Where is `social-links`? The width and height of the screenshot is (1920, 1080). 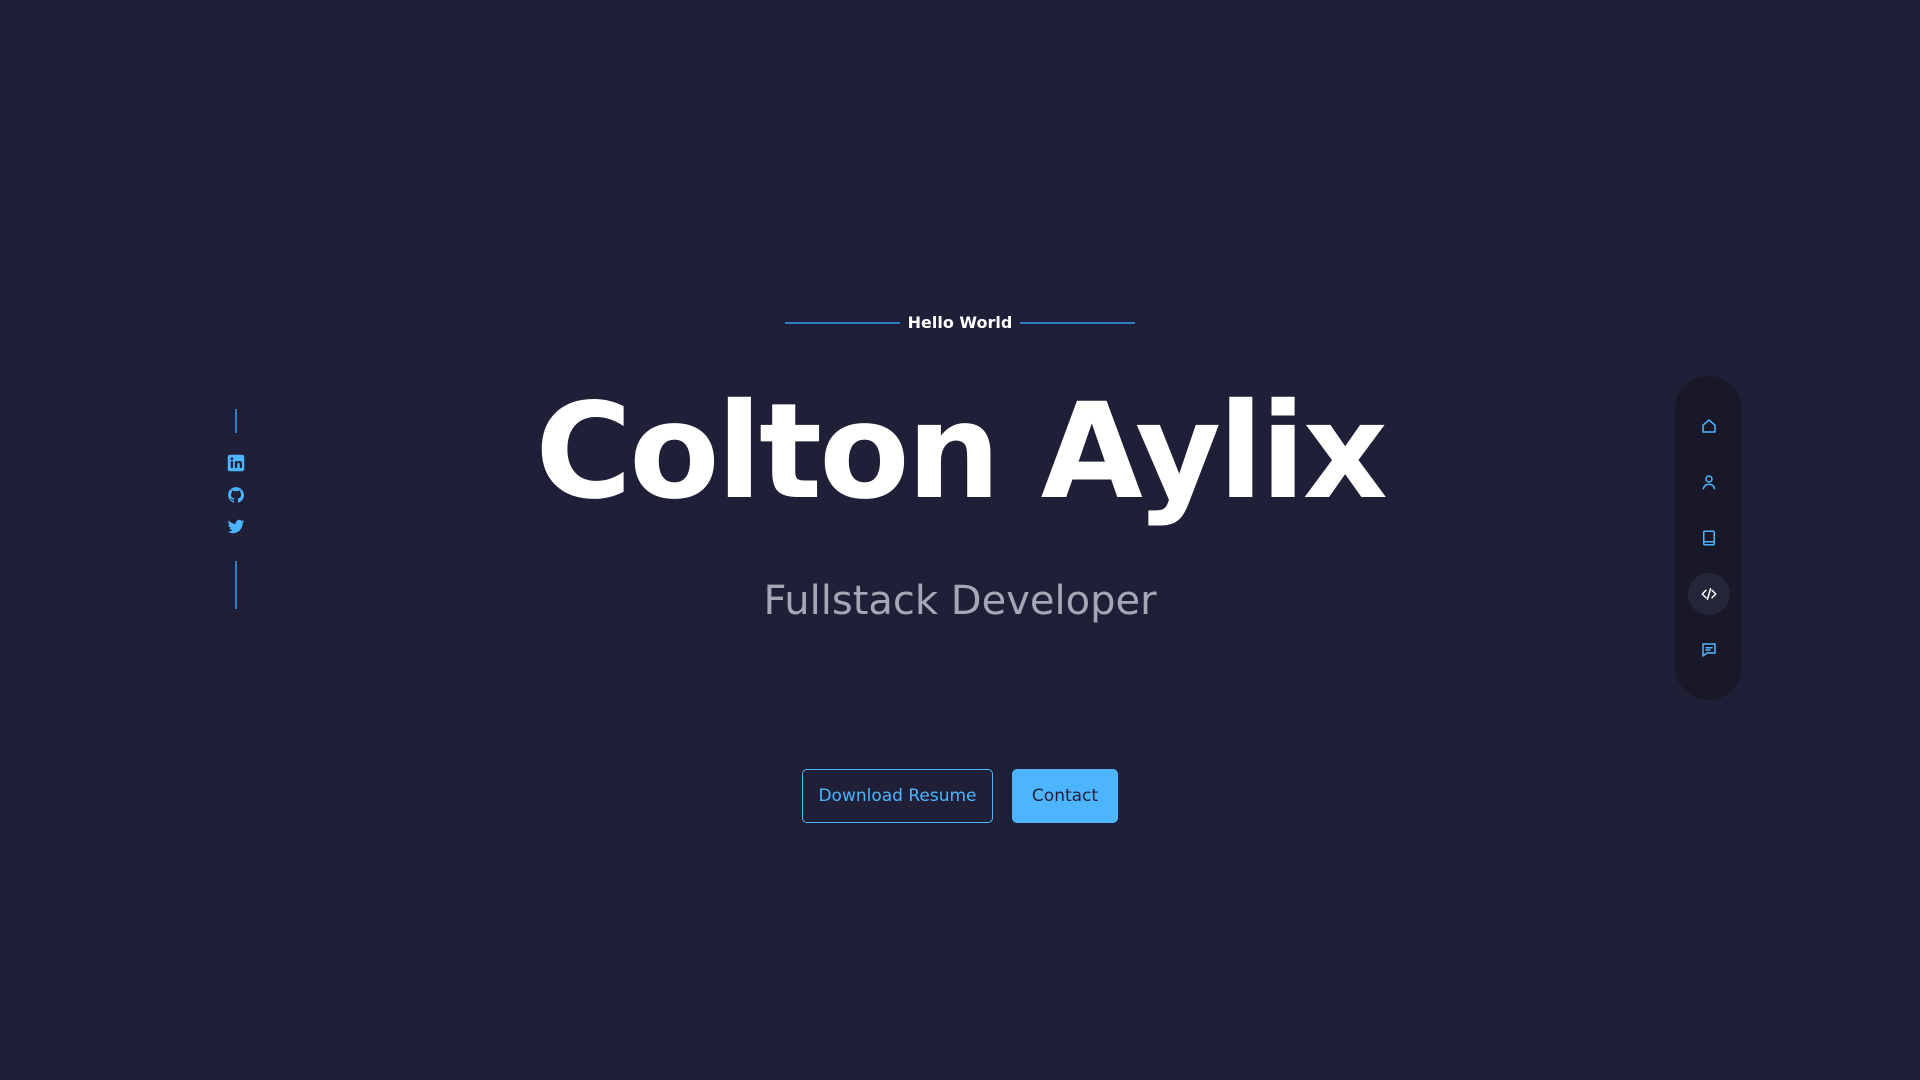
social-links is located at coordinates (236, 509).